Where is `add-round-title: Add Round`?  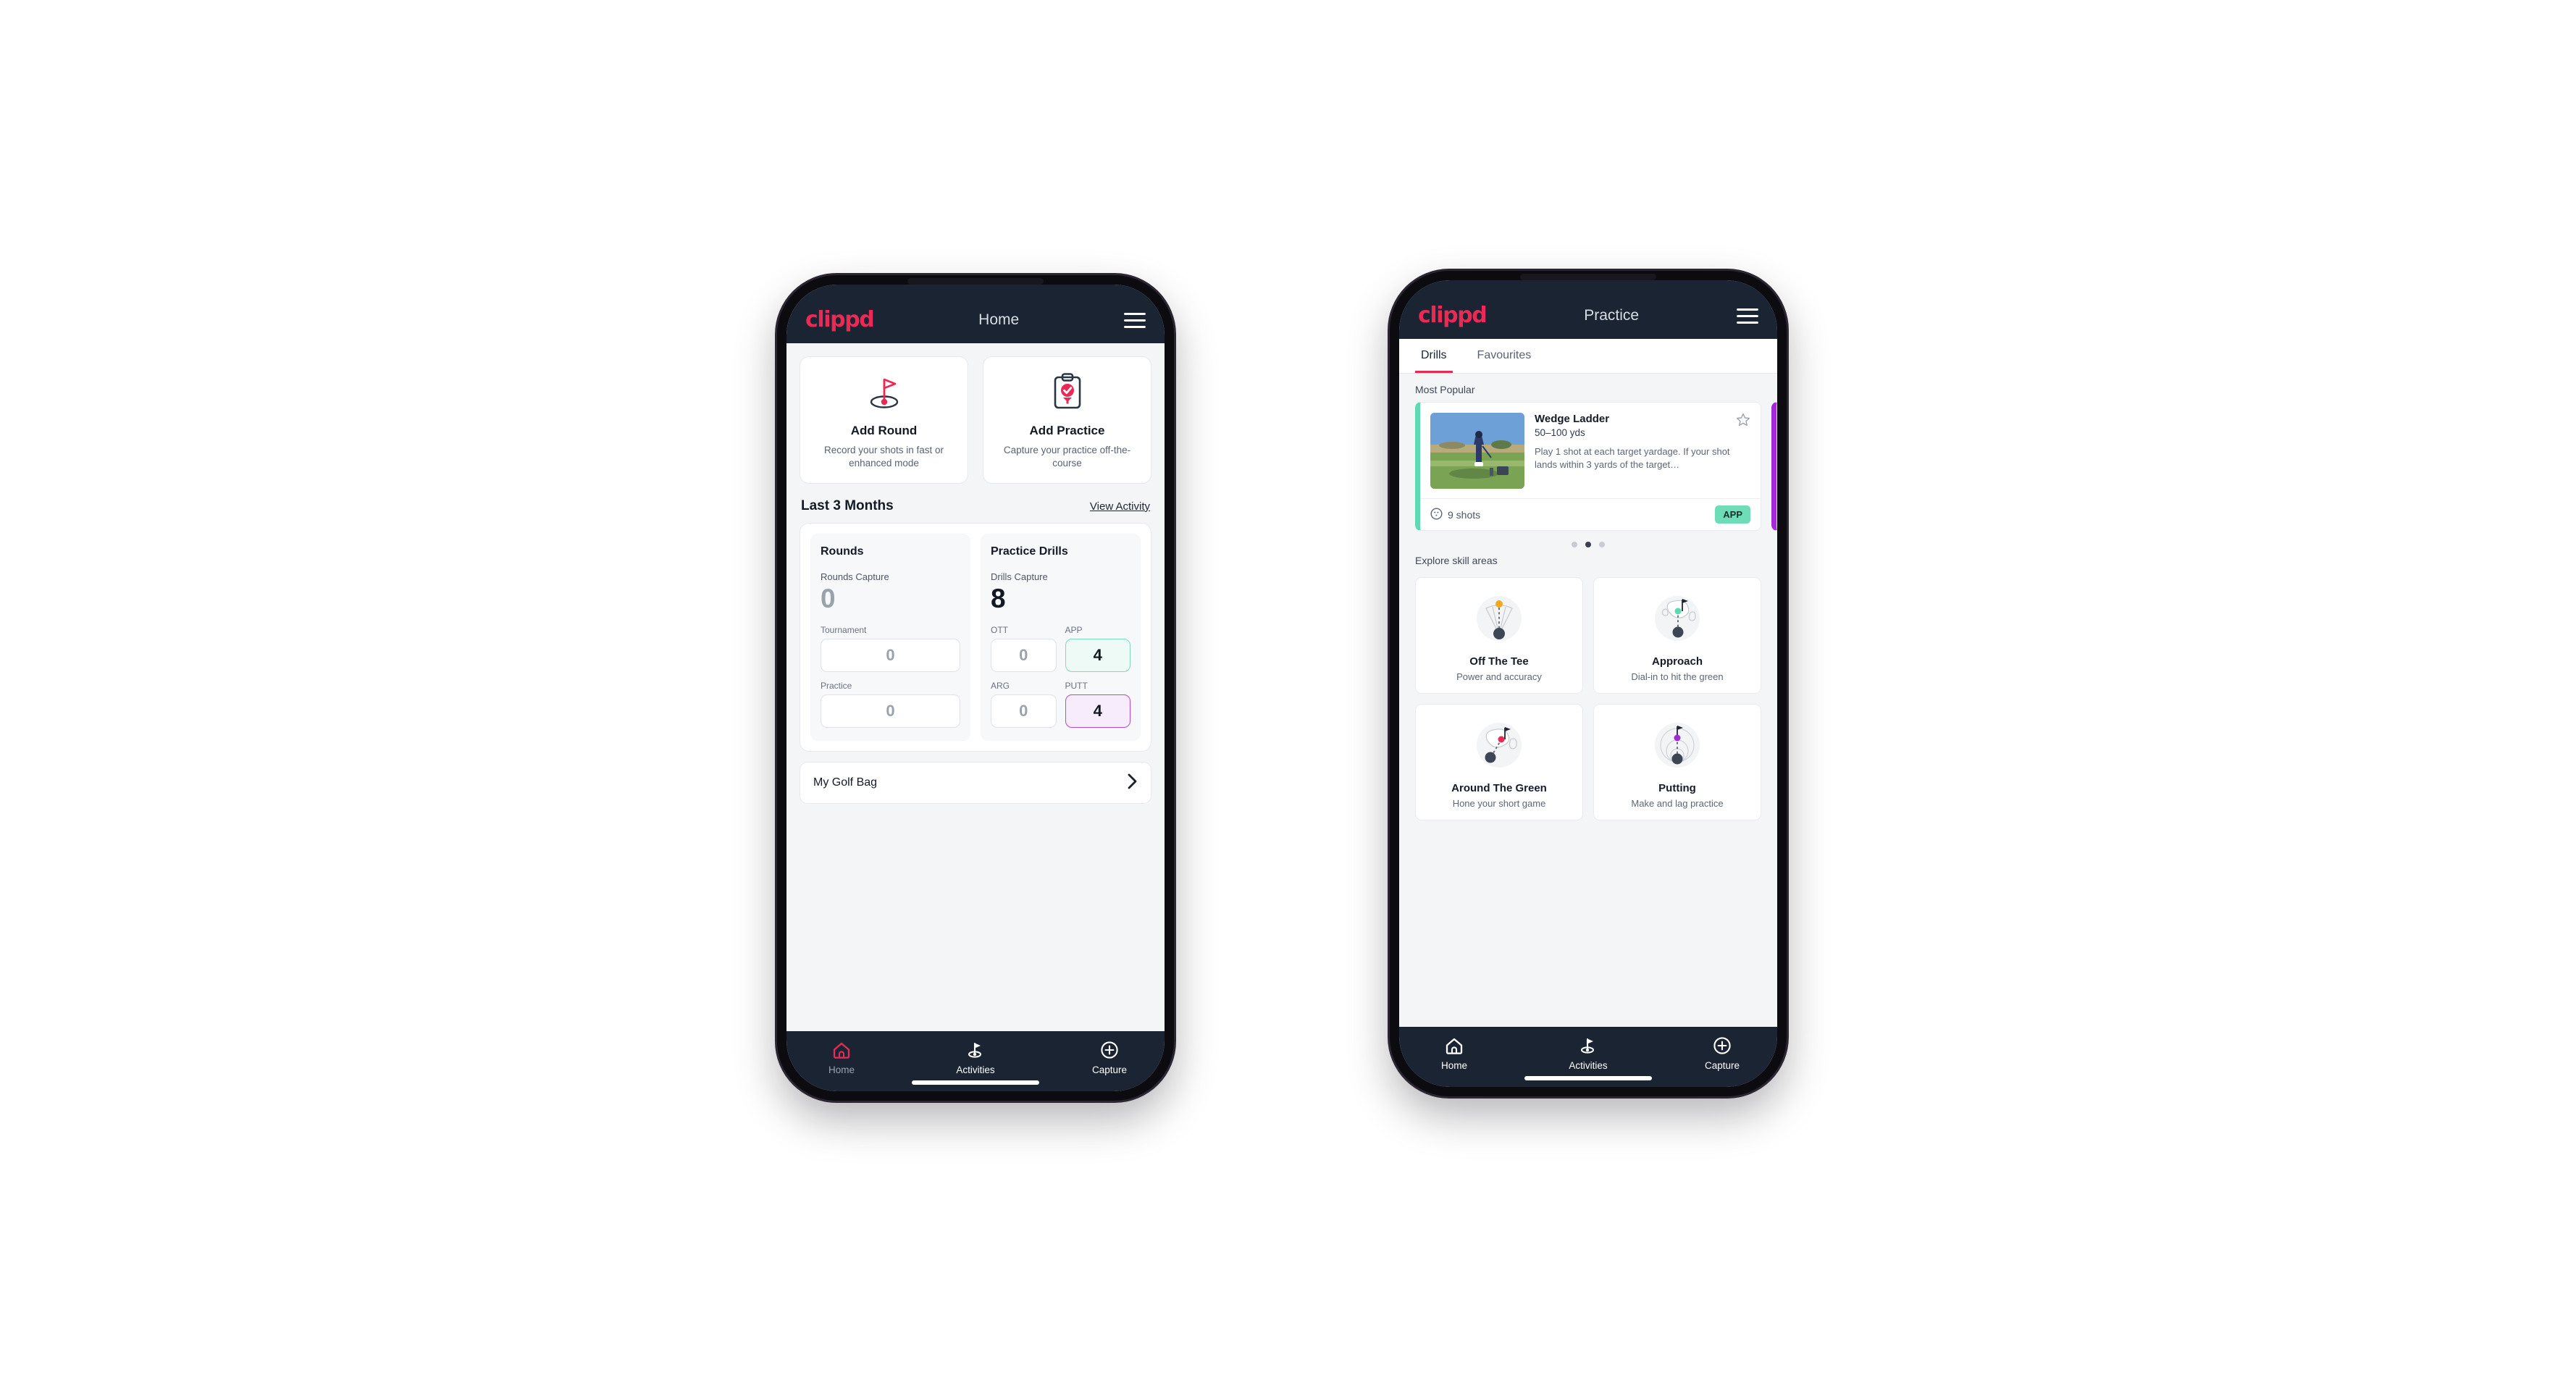
add-round-title: Add Round is located at coordinates (884, 430).